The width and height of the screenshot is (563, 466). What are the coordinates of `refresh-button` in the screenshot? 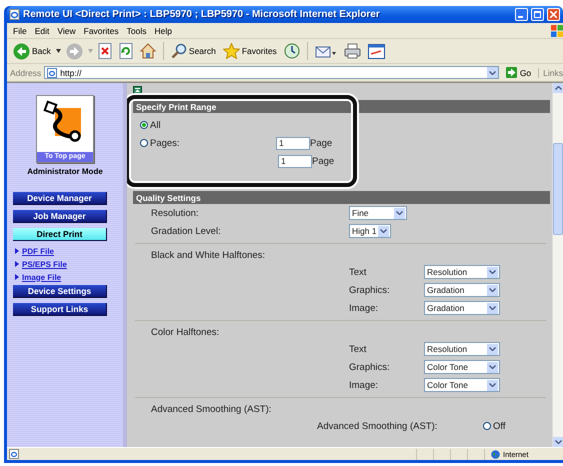 It's located at (125, 51).